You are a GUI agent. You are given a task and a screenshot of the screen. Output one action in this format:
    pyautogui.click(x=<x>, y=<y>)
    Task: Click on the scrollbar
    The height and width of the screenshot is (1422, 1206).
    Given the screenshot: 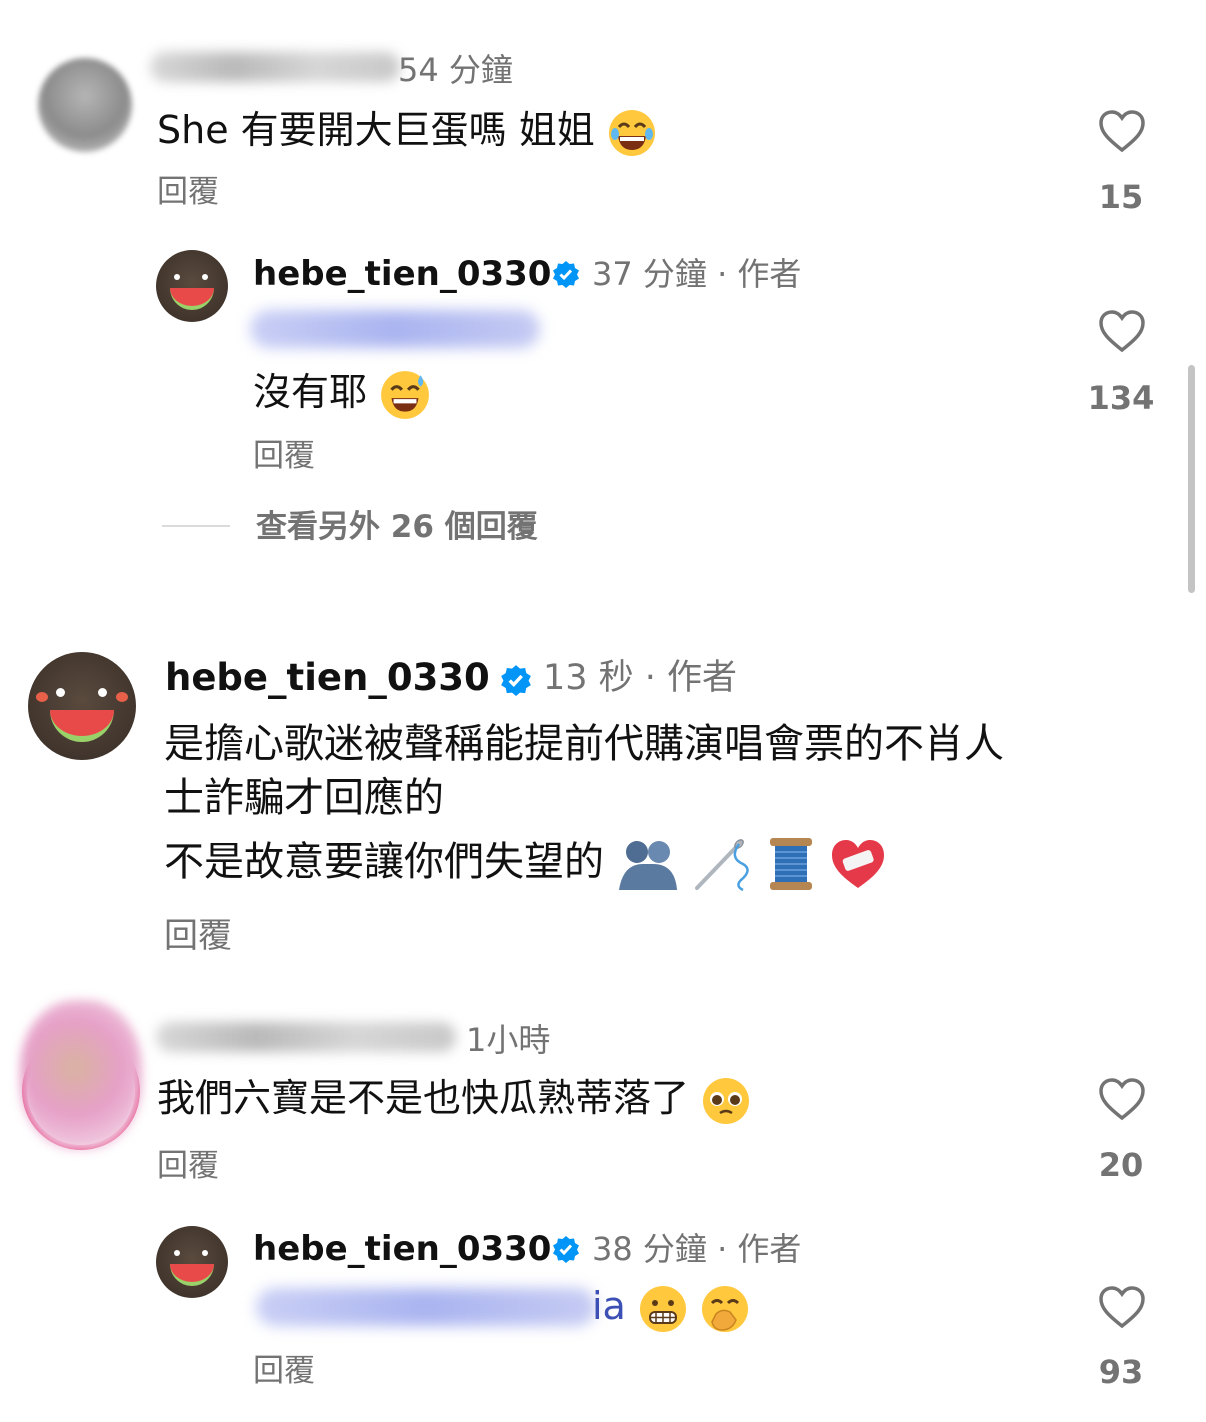 What is the action you would take?
    pyautogui.click(x=1191, y=479)
    